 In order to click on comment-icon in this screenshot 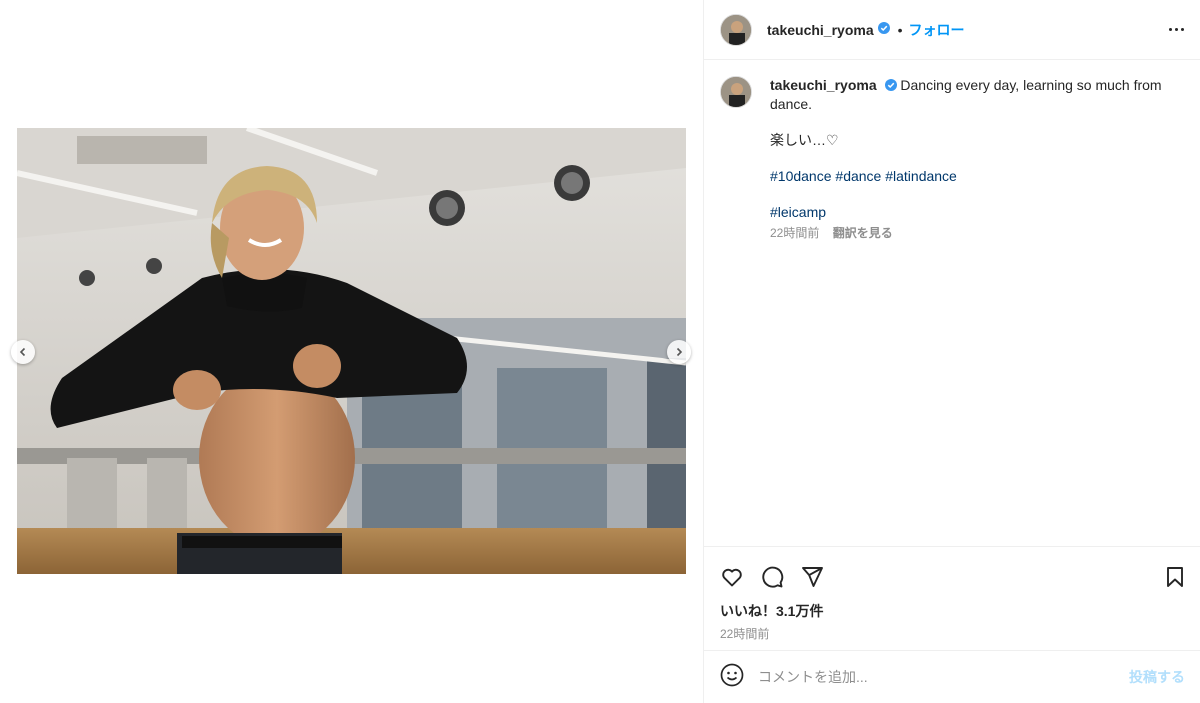, I will do `click(772, 579)`.